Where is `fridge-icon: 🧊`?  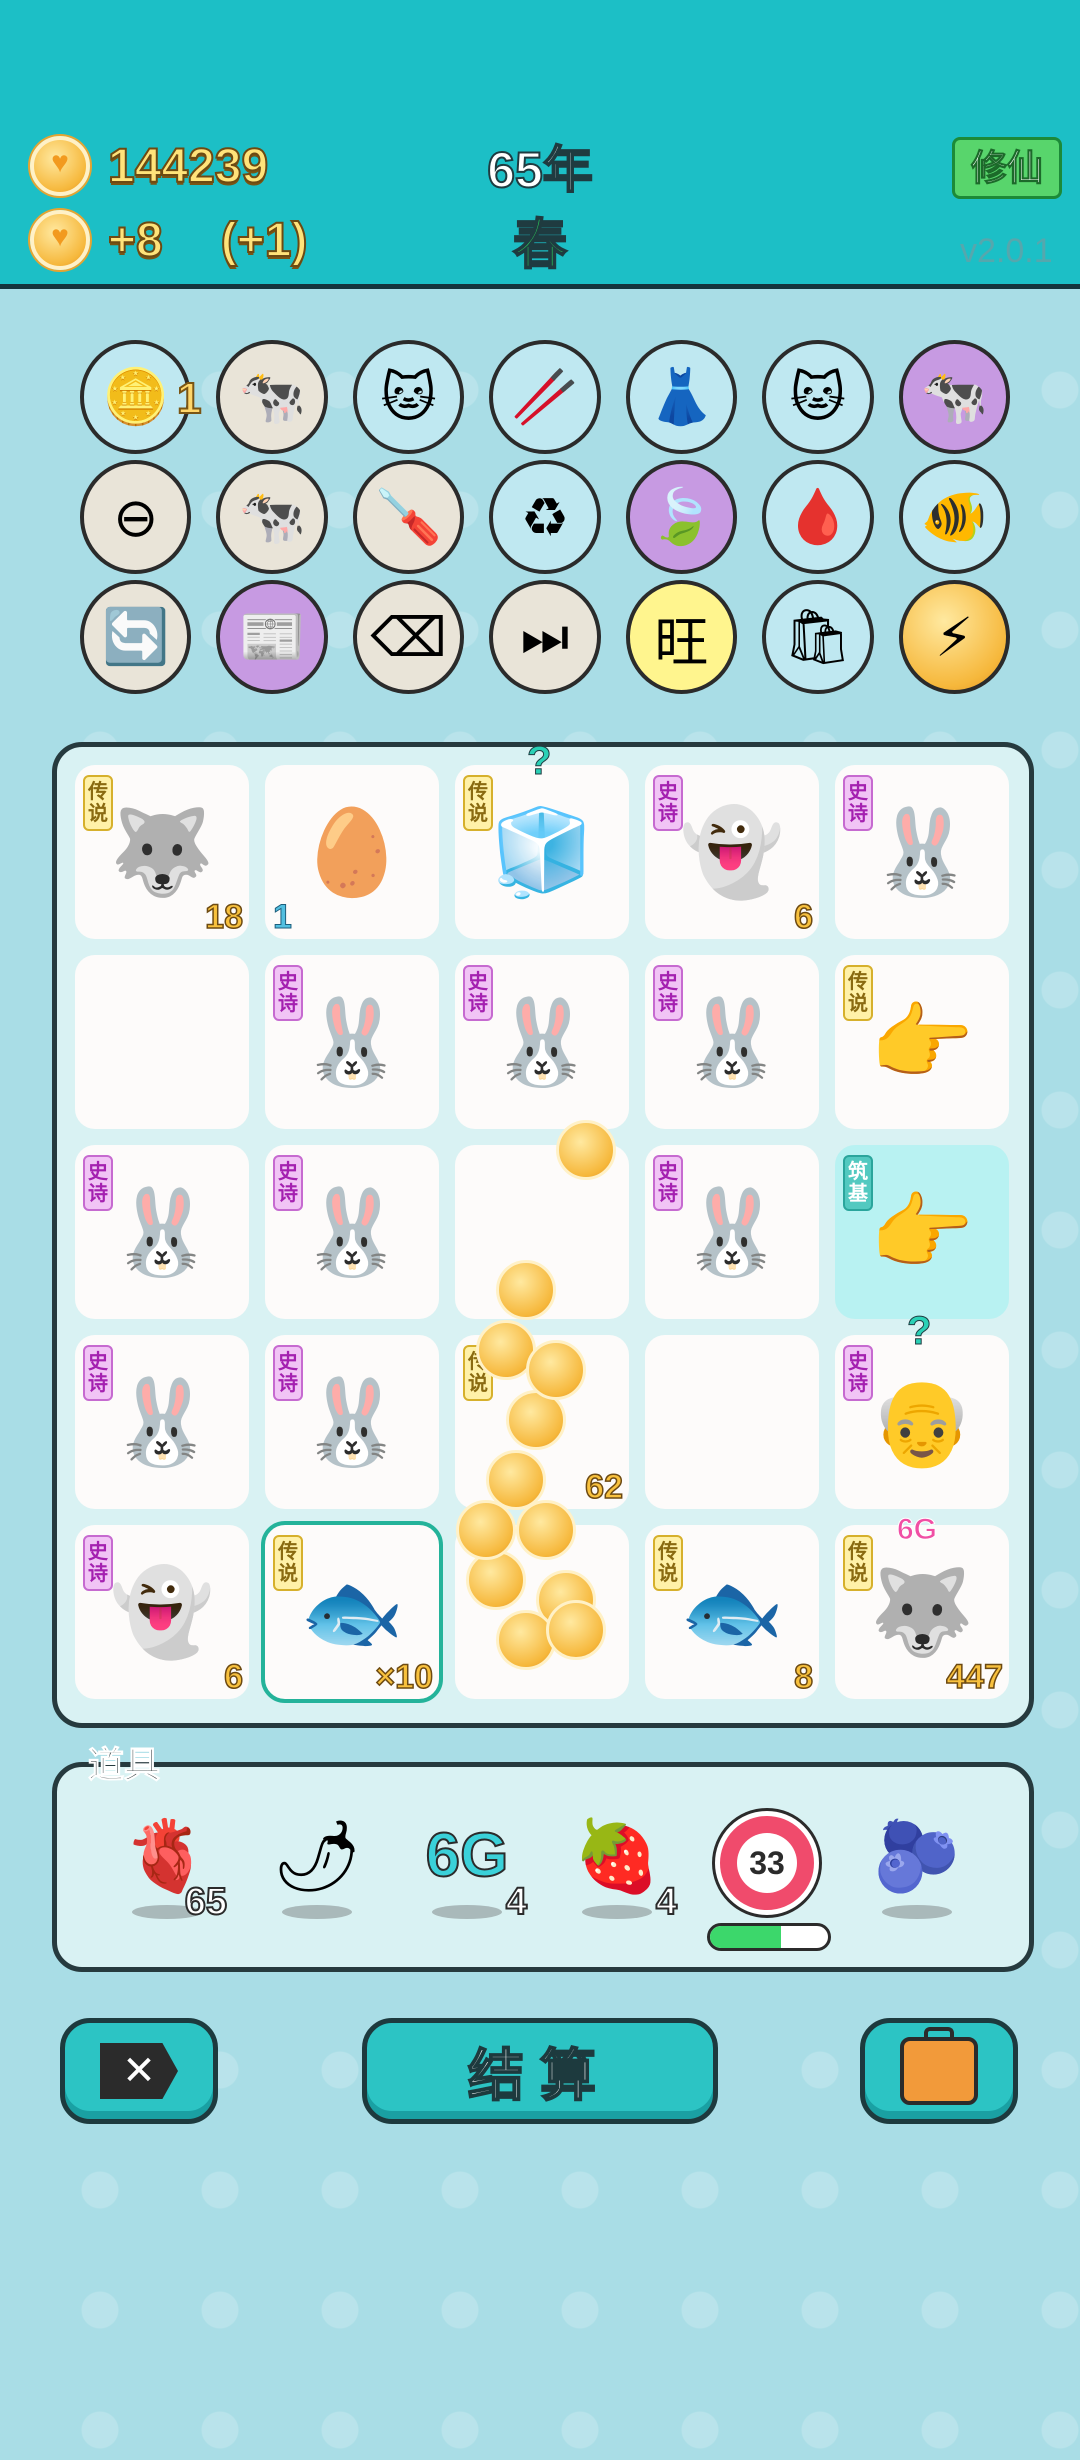 fridge-icon: 🧊 is located at coordinates (542, 851).